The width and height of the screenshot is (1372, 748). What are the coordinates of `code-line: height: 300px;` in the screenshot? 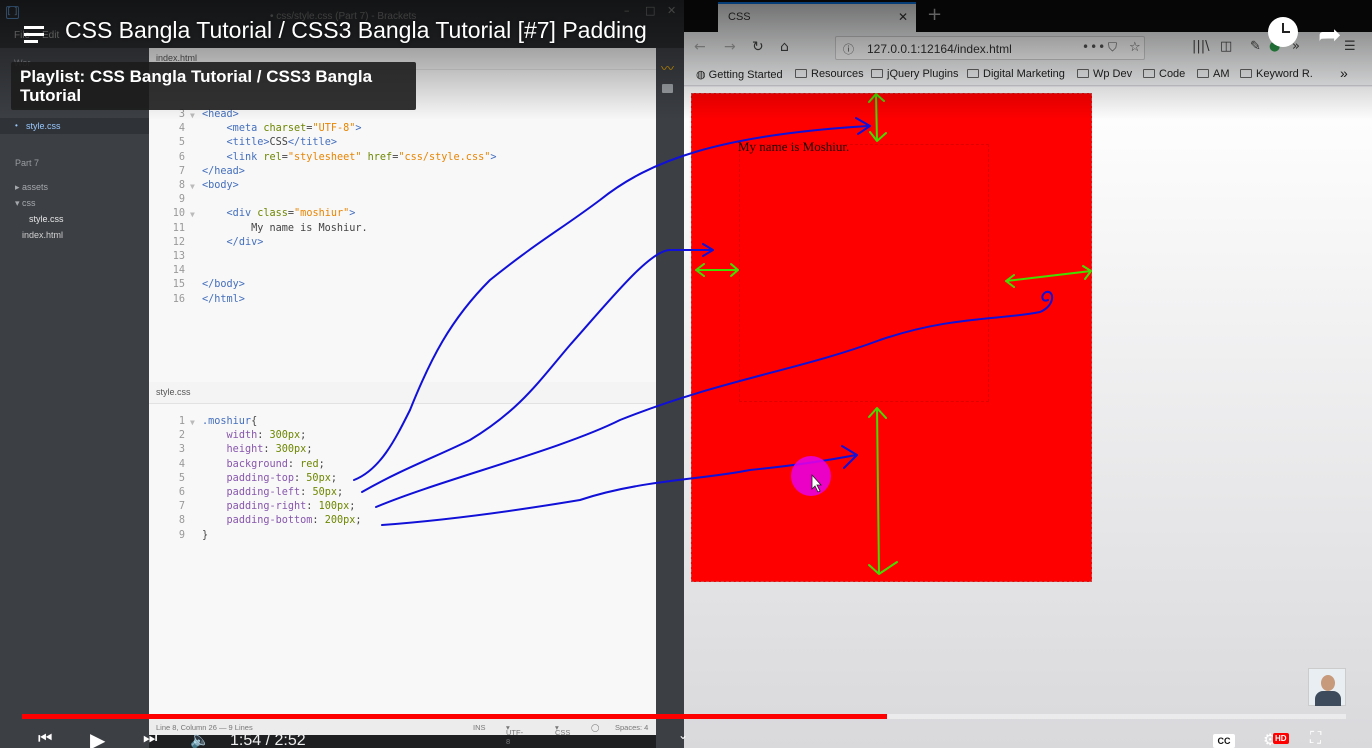 It's located at (257, 450).